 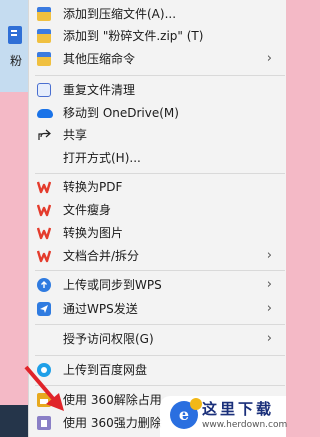 What do you see at coordinates (105, 370) in the screenshot?
I see `menu-item-label: 上传到百度网盘` at bounding box center [105, 370].